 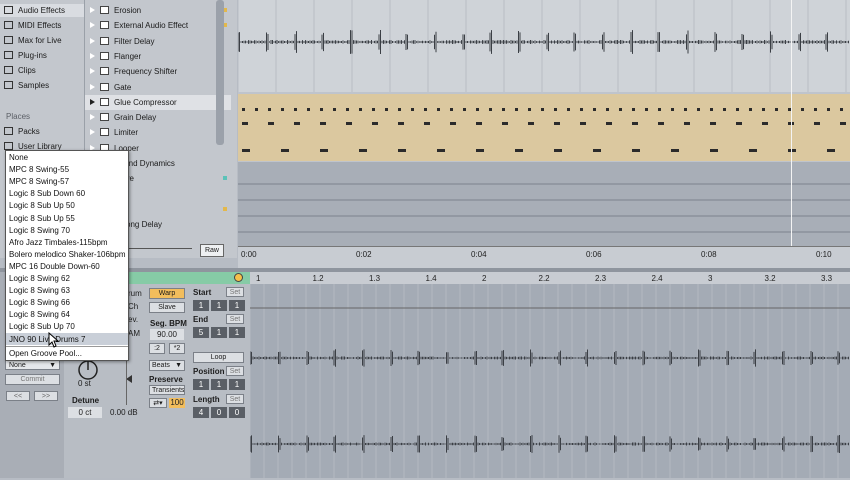 What do you see at coordinates (26, 85) in the screenshot?
I see `category-samples: Samples` at bounding box center [26, 85].